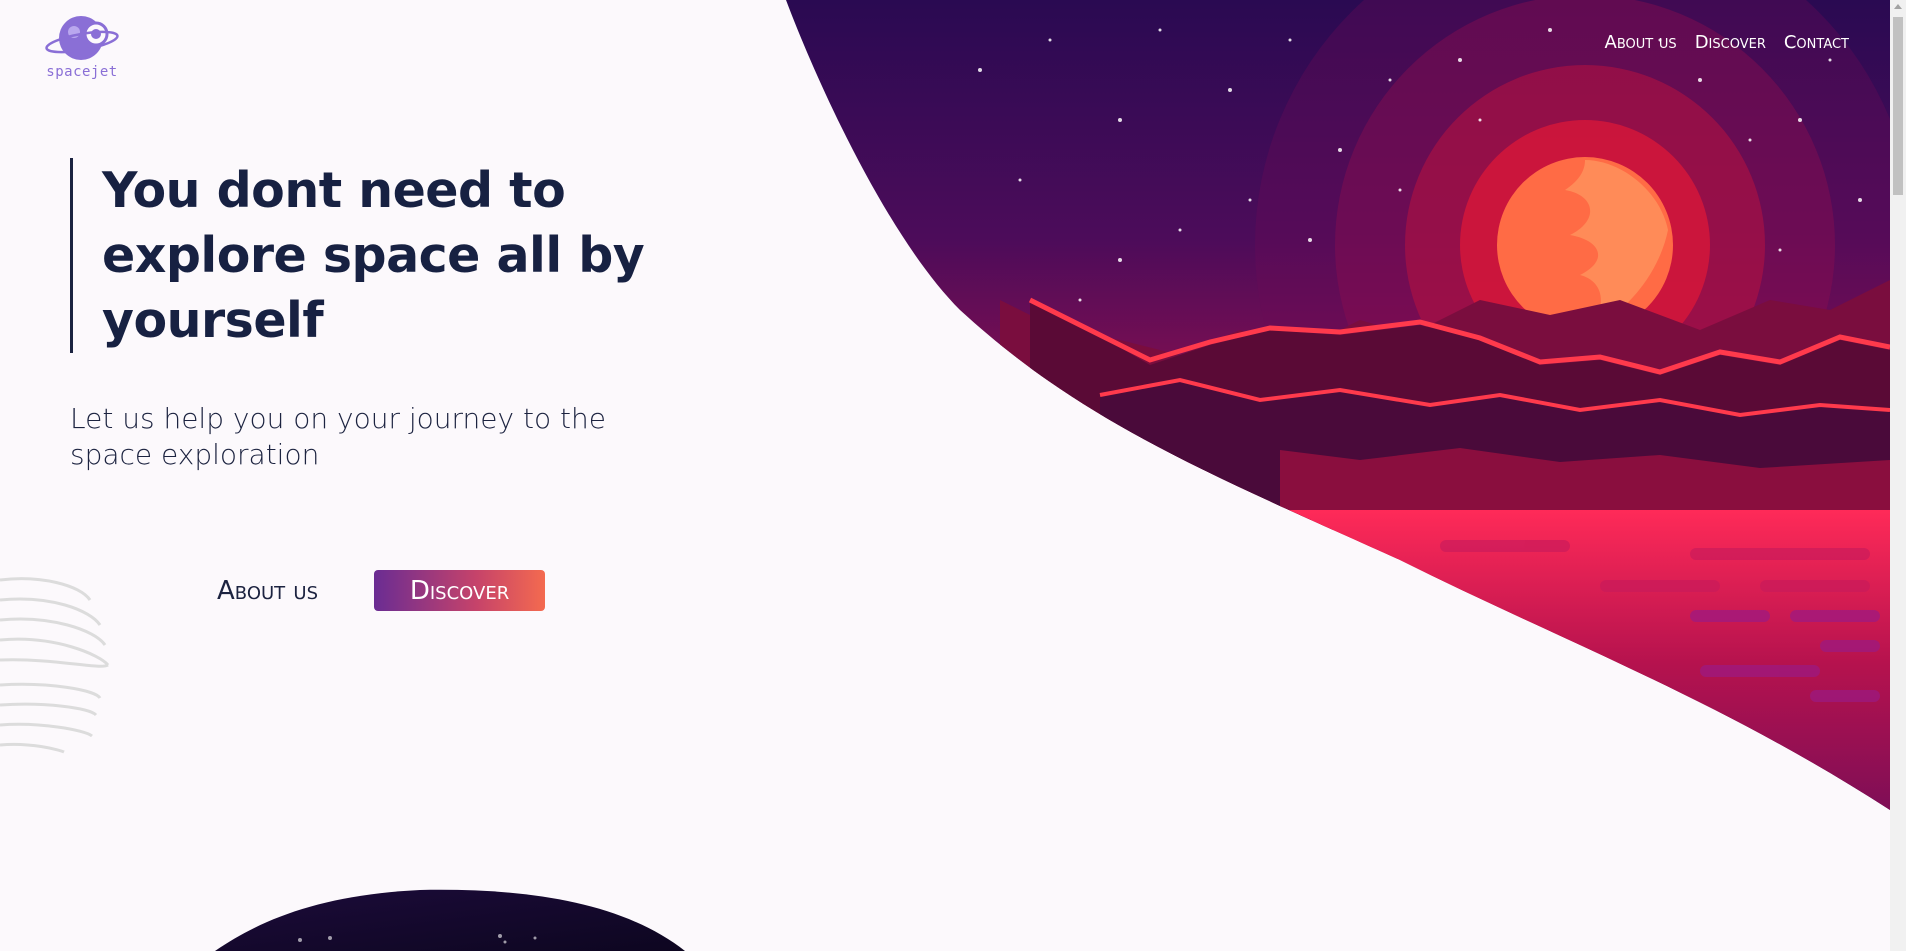  What do you see at coordinates (1816, 42) in the screenshot?
I see `nav-contact-link: Contact` at bounding box center [1816, 42].